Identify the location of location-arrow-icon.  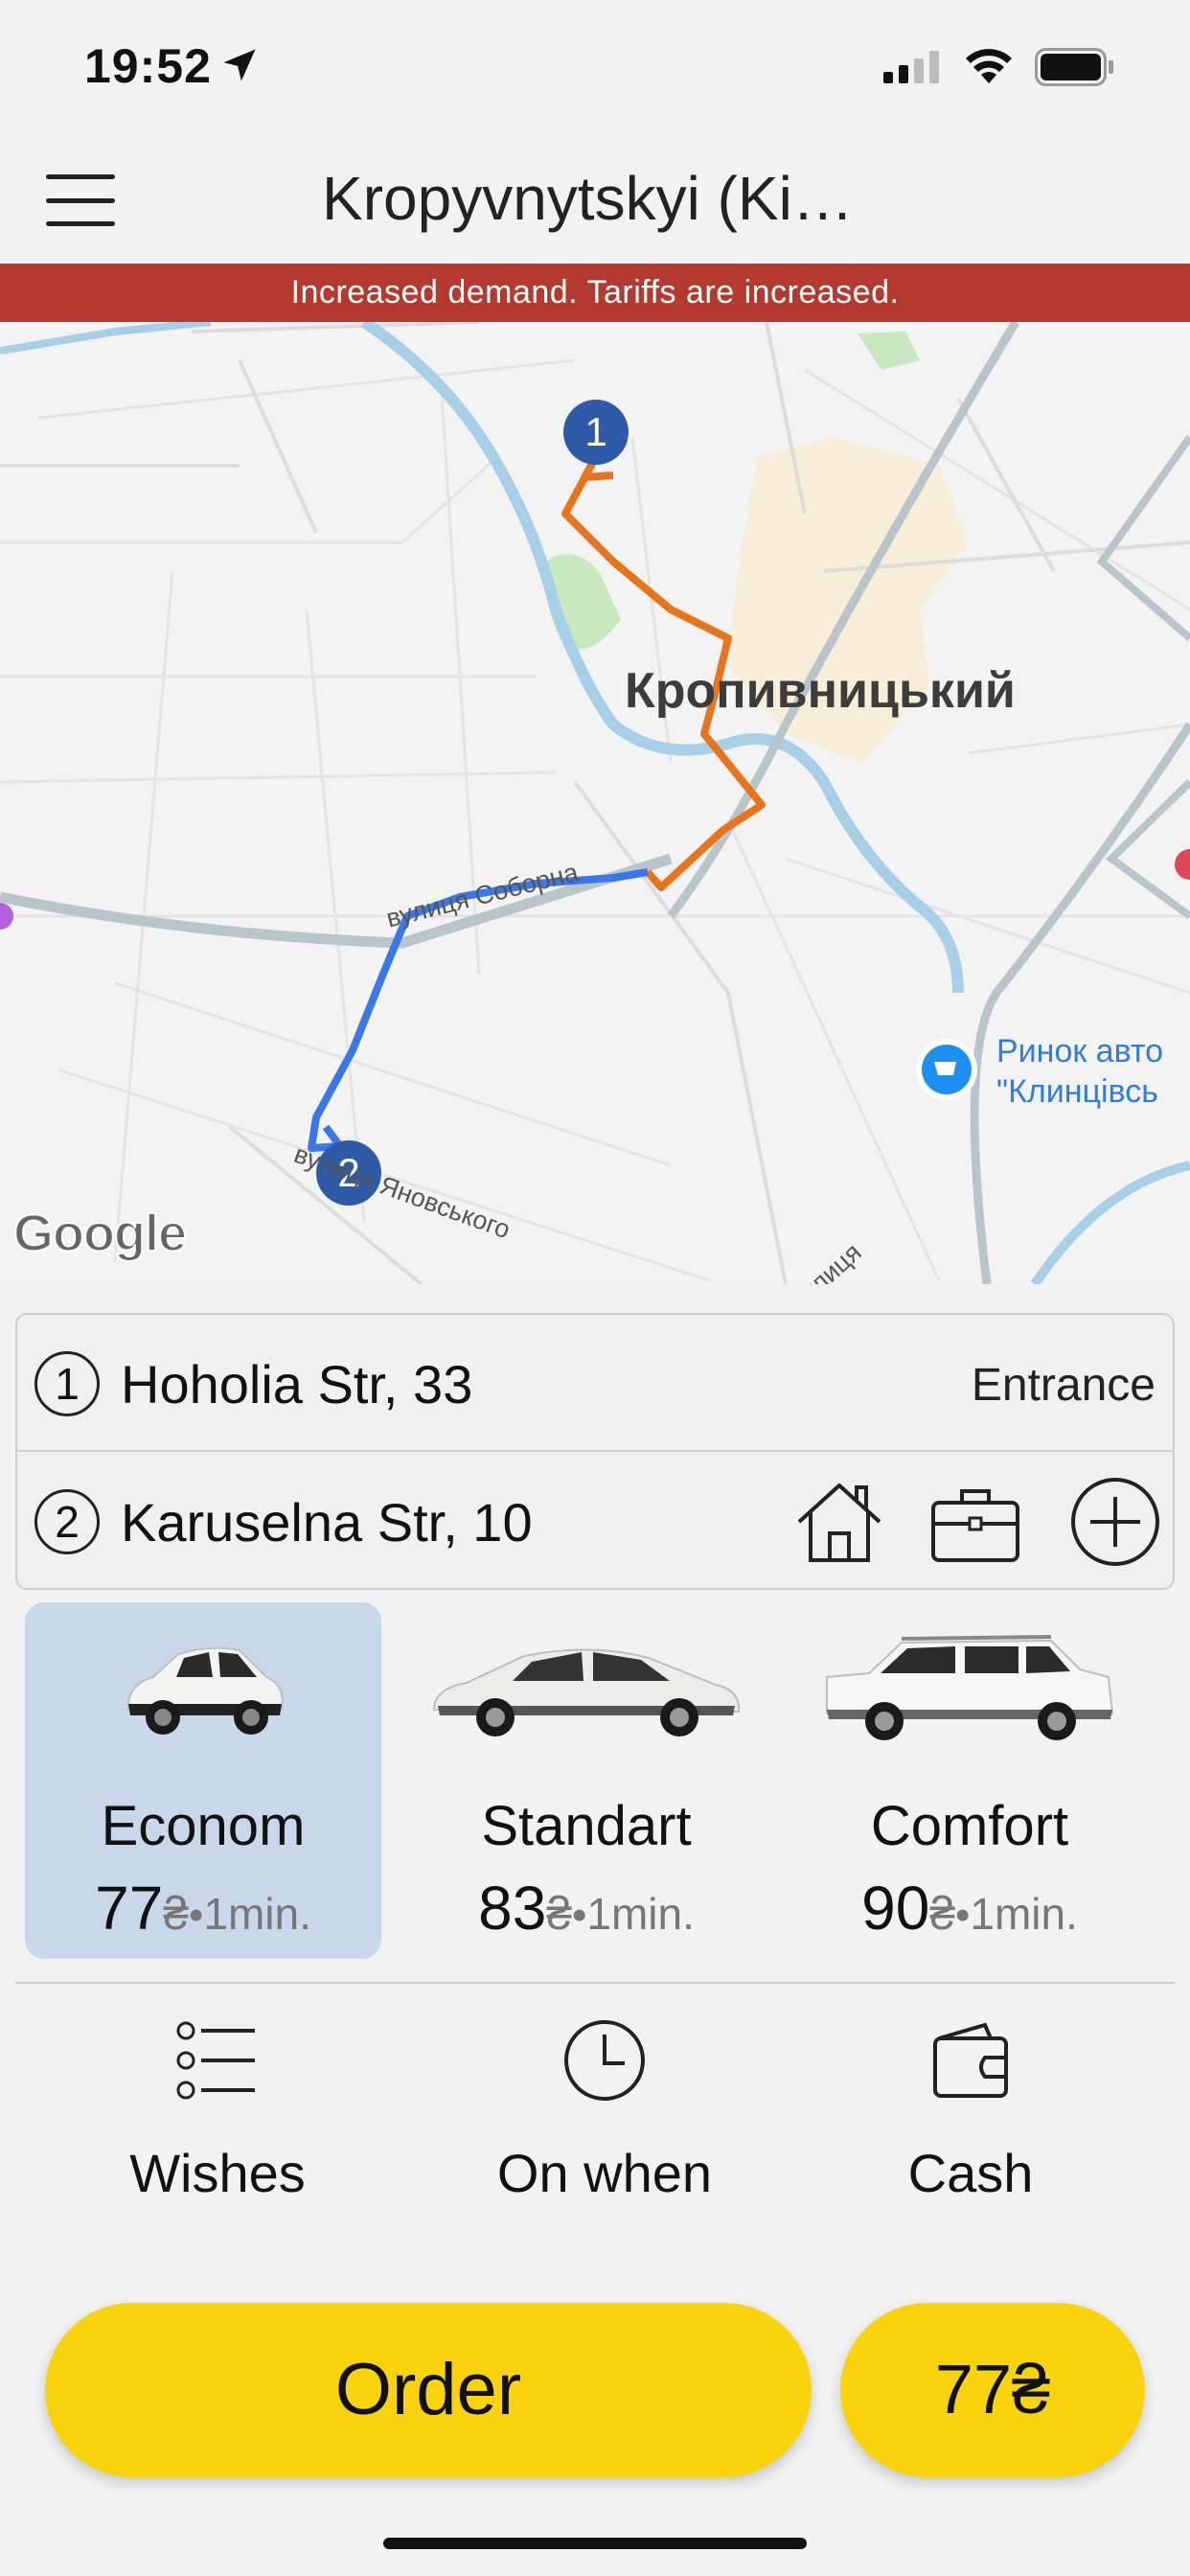
(240, 65).